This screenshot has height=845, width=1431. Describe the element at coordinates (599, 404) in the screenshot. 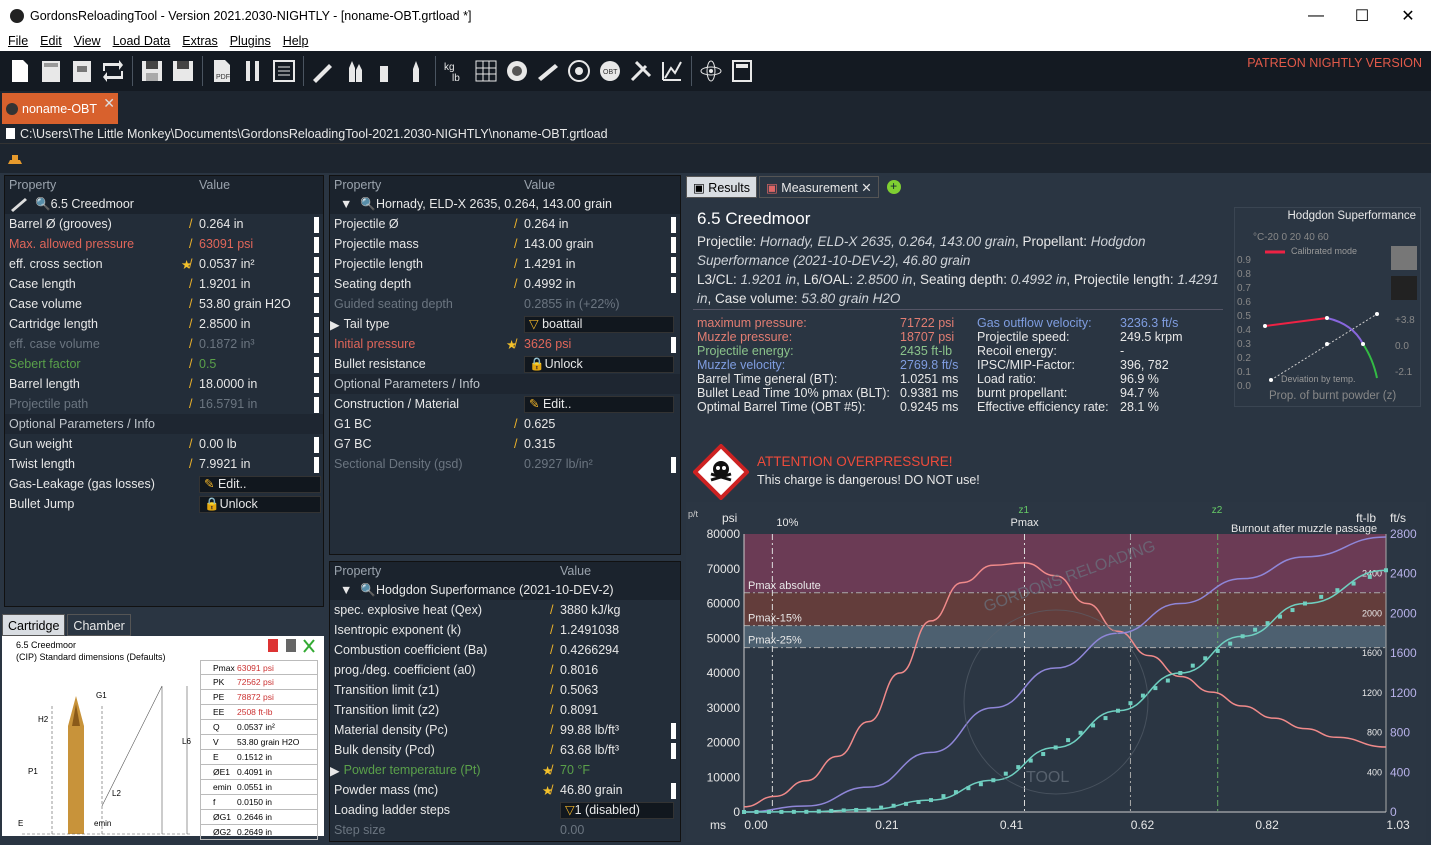

I see `construction-edit-button: ✎ Edit..` at that location.